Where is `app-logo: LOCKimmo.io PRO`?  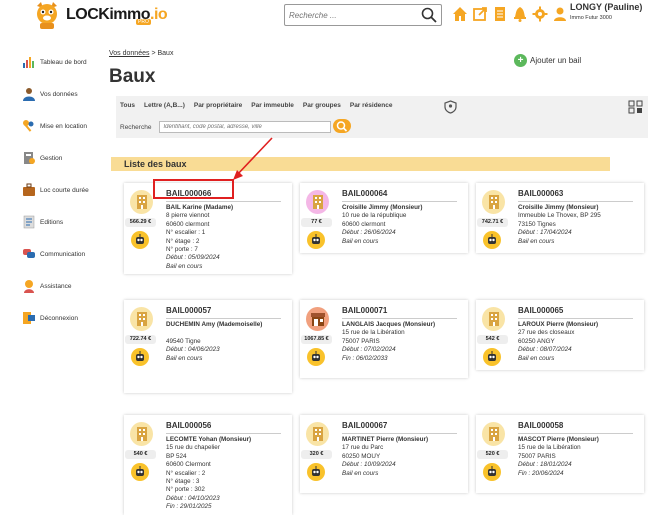
app-logo: LOCKimmo.io PRO is located at coordinates (100, 15).